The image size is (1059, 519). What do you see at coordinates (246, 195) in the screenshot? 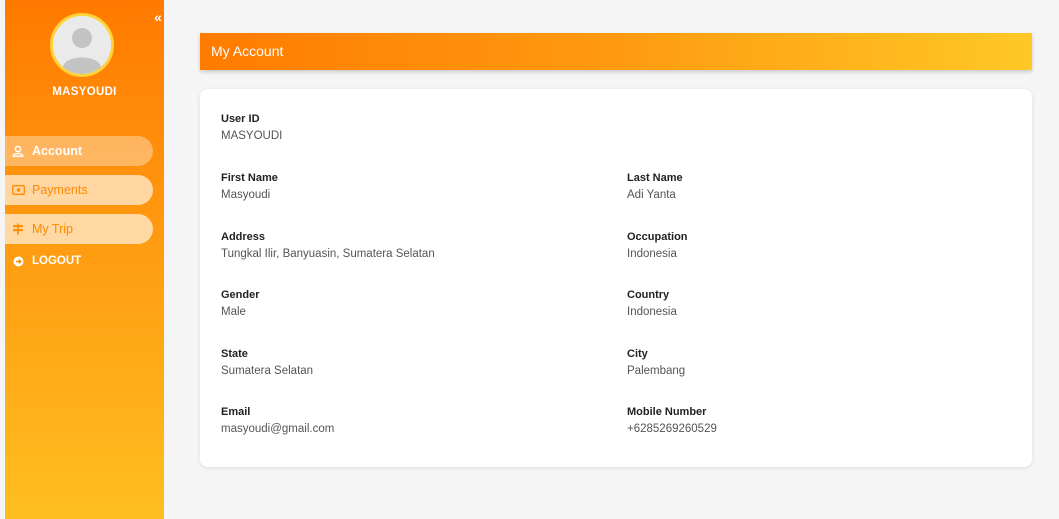
I see `field-value: Masyoudi` at bounding box center [246, 195].